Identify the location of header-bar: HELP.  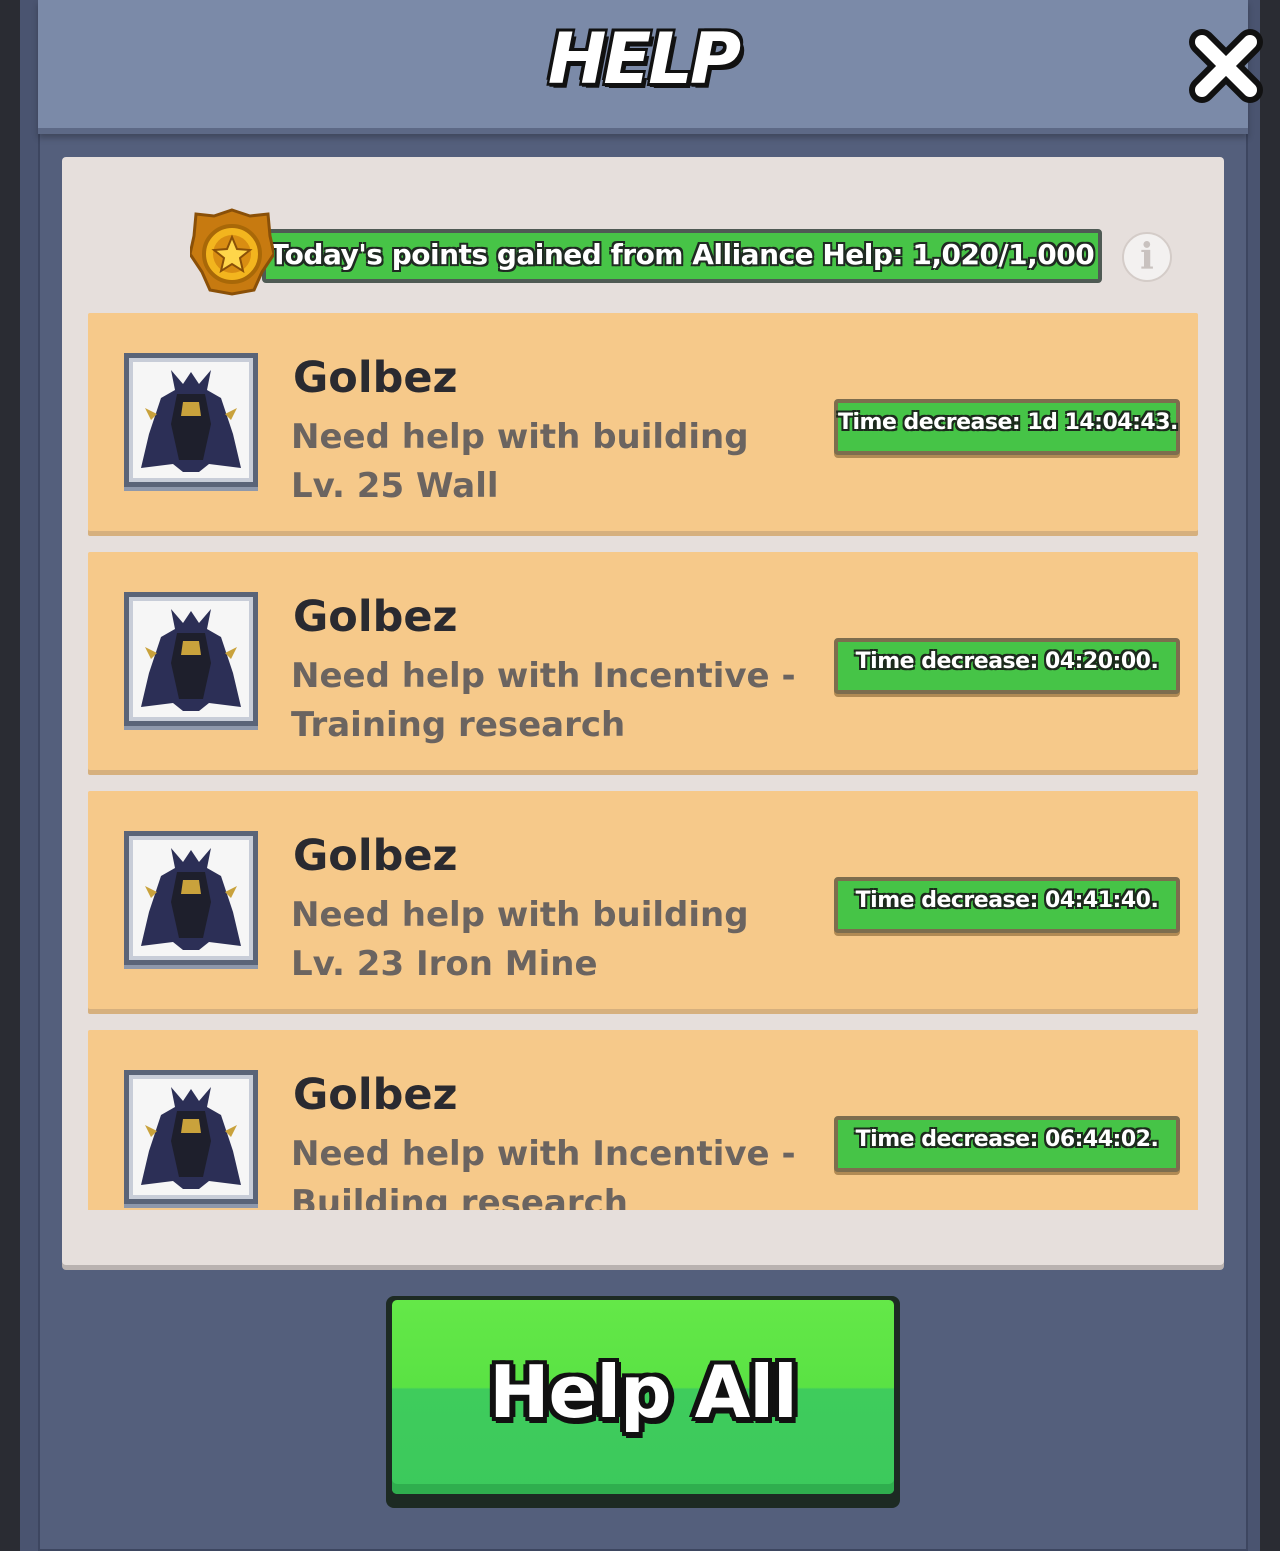
(650, 67).